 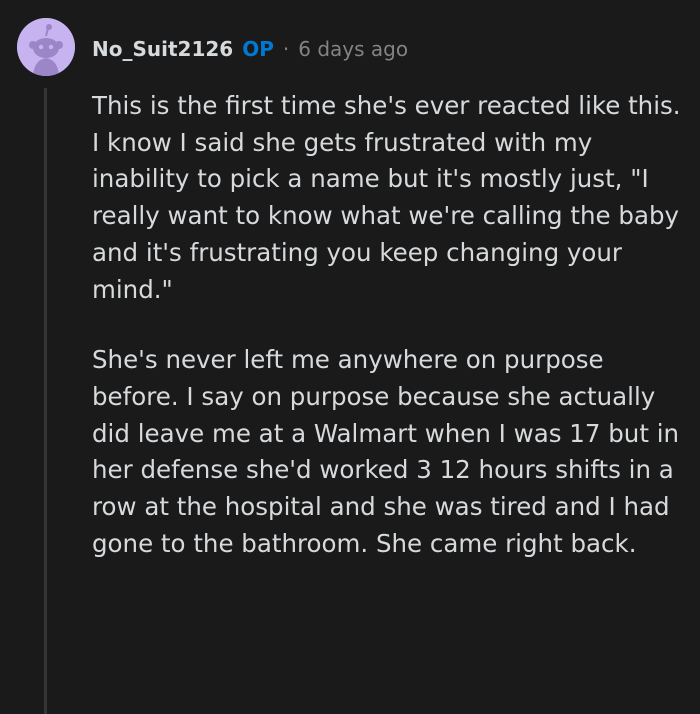 I want to click on op-badge: OP, so click(x=258, y=49).